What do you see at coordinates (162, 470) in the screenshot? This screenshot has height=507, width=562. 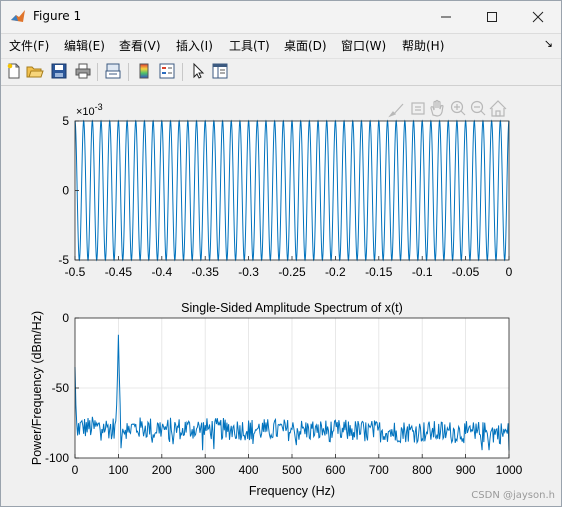 I see `spectrum-x-tick-label: 200` at bounding box center [162, 470].